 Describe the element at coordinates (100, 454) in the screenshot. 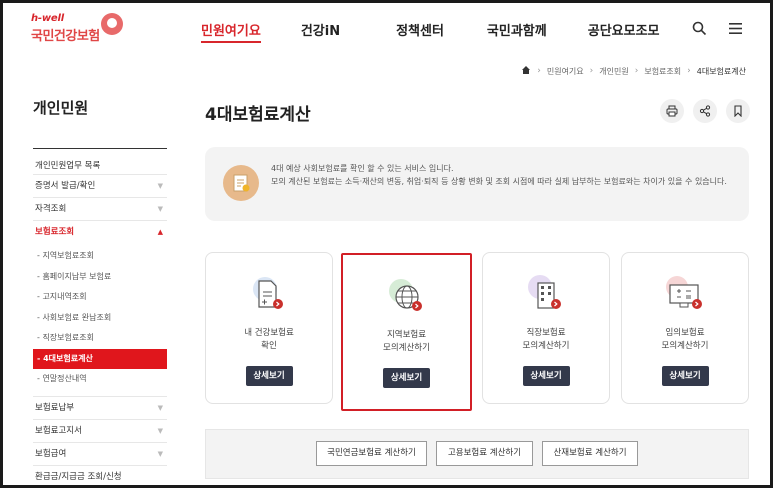

I see `sidebar-item-benefit: 보험급여 ▼` at that location.